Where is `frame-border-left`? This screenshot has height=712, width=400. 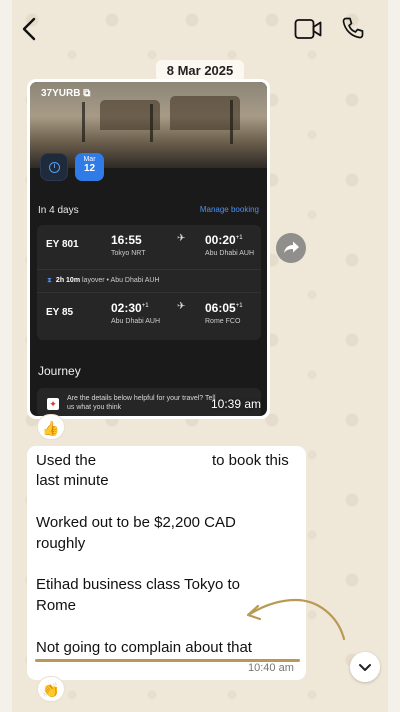 frame-border-left is located at coordinates (6, 356).